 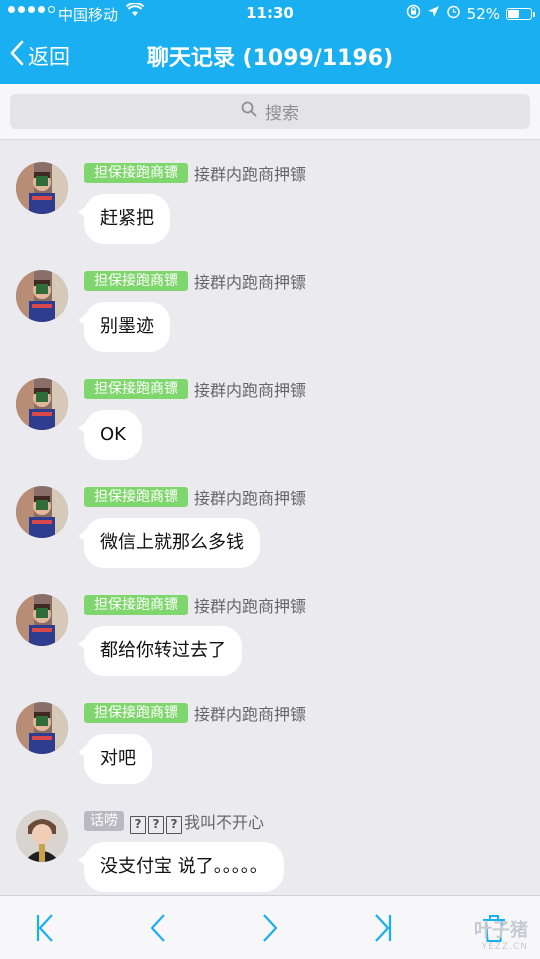 I want to click on header: 中国移动 11:30 52% 返回 聊天记录 (1099/1196), so click(x=270, y=42).